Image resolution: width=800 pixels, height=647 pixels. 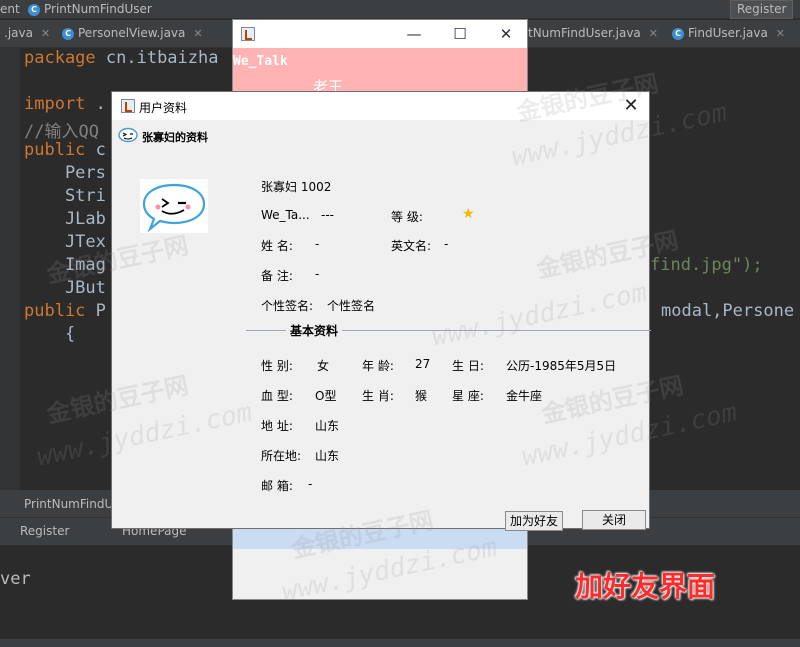 I want to click on breadcrumb-item: C PrintNumFindUser, so click(x=90, y=9).